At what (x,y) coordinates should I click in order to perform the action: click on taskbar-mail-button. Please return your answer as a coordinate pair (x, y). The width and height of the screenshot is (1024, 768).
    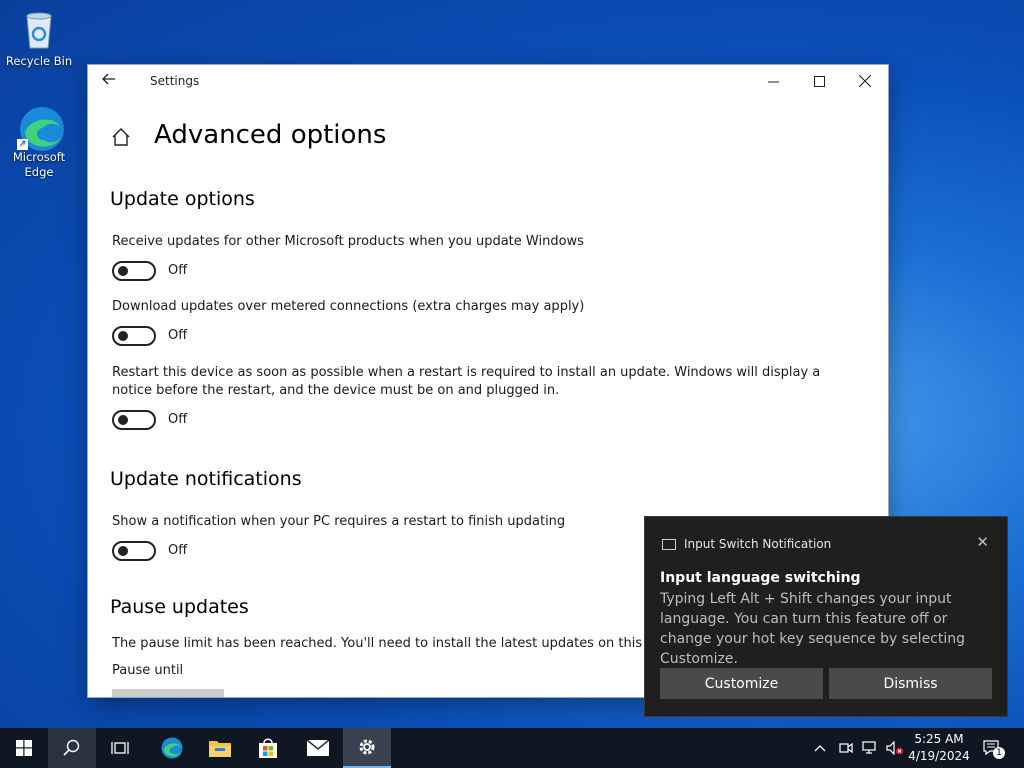
    Looking at the image, I should click on (318, 748).